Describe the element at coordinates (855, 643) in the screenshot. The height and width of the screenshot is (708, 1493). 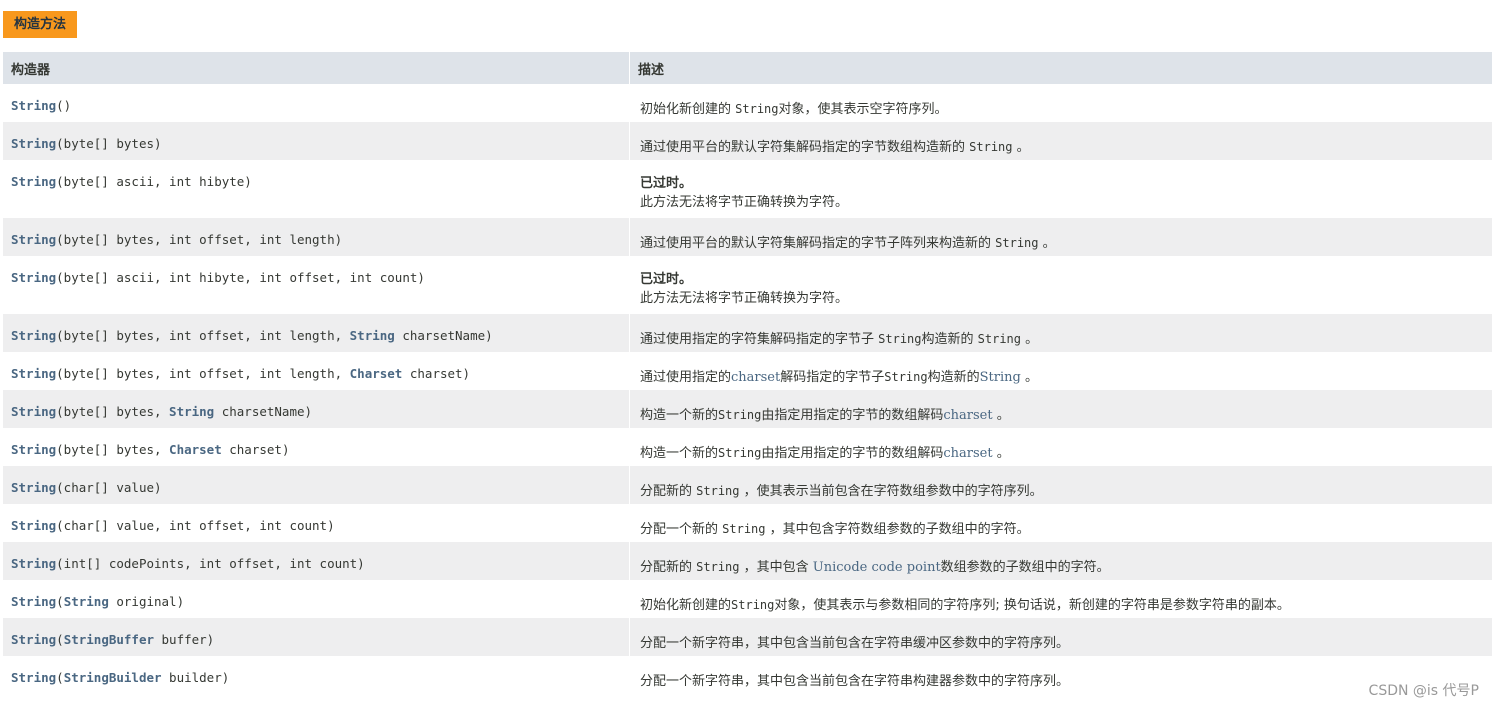
I see `description-fragment: 分配一个新字符串，其中包含当前包含在字符串缓冲区参数中的字符序列。` at that location.